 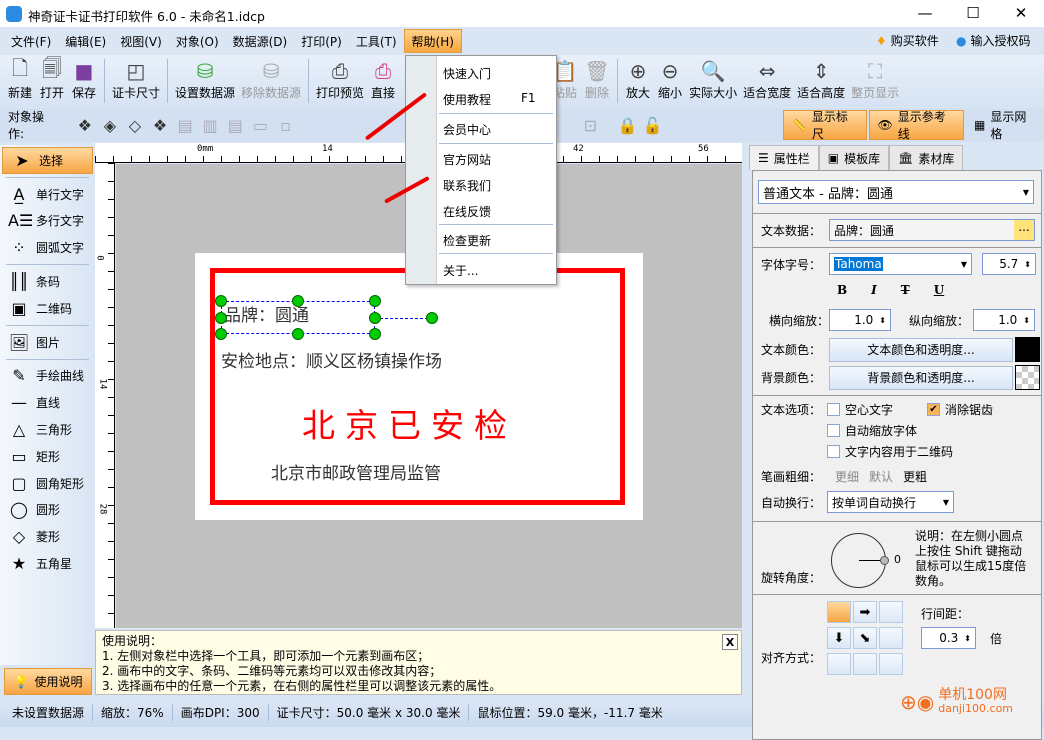 I want to click on tool-multi-text: A☰ 多行文字, so click(x=47, y=221).